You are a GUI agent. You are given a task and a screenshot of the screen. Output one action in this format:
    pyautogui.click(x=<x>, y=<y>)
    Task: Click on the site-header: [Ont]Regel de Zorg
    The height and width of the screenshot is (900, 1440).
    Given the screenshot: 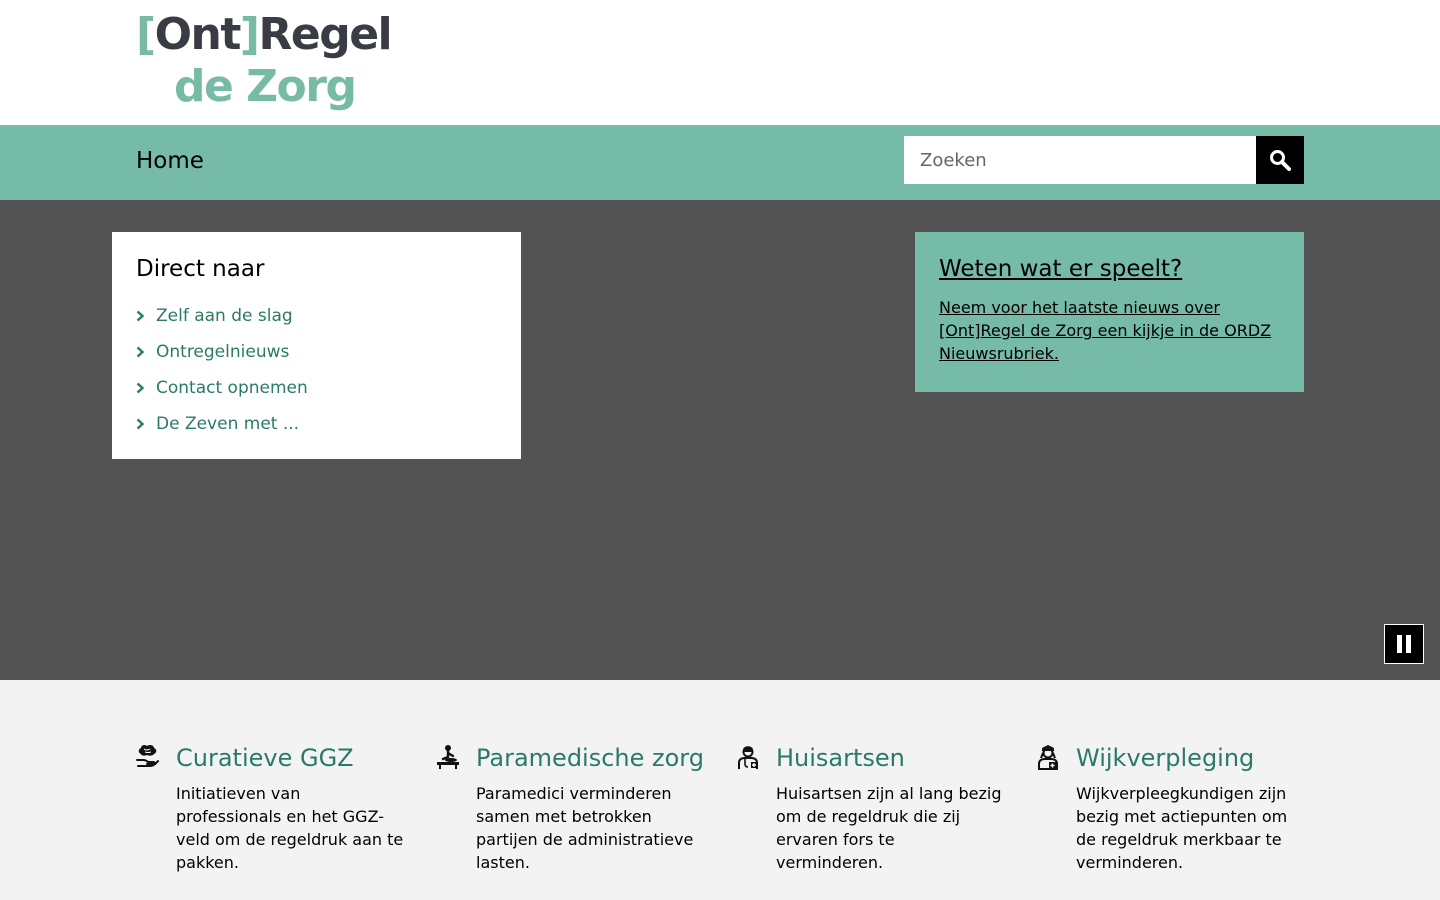 What is the action you would take?
    pyautogui.click(x=720, y=62)
    